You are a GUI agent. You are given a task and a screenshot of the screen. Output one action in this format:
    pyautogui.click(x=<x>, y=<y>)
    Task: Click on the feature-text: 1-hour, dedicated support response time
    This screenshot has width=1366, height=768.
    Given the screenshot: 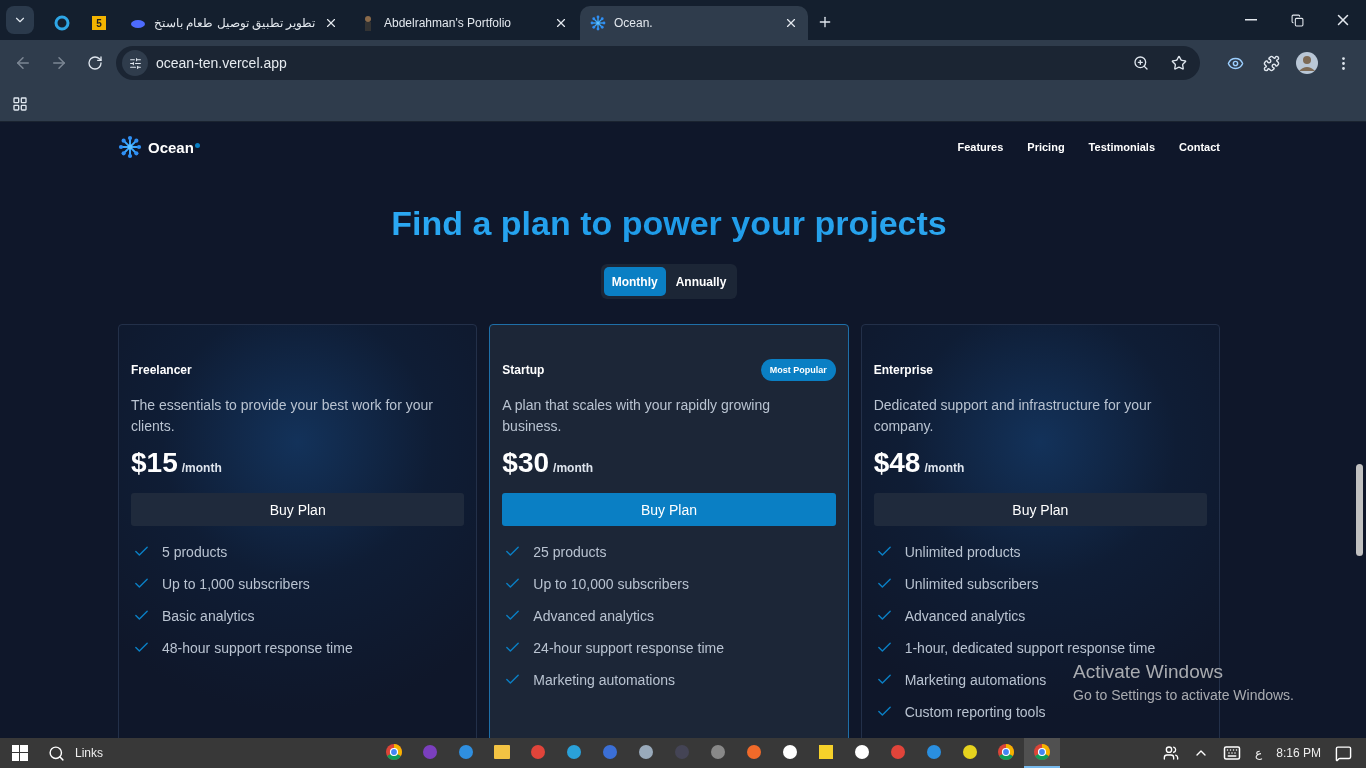 What is the action you would take?
    pyautogui.click(x=1030, y=647)
    